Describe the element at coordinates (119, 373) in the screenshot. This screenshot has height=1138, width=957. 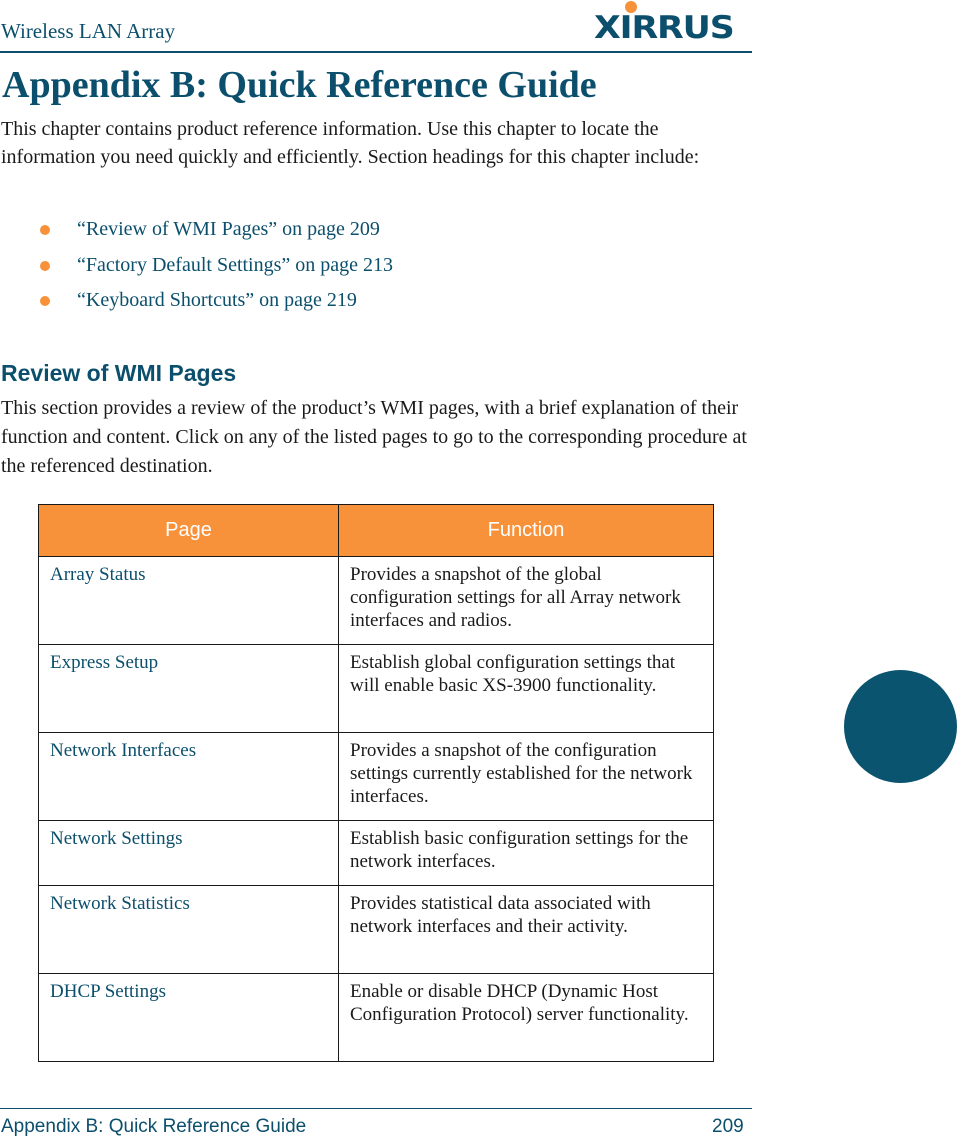
I see `section-heading: Review of WMI Pages` at that location.